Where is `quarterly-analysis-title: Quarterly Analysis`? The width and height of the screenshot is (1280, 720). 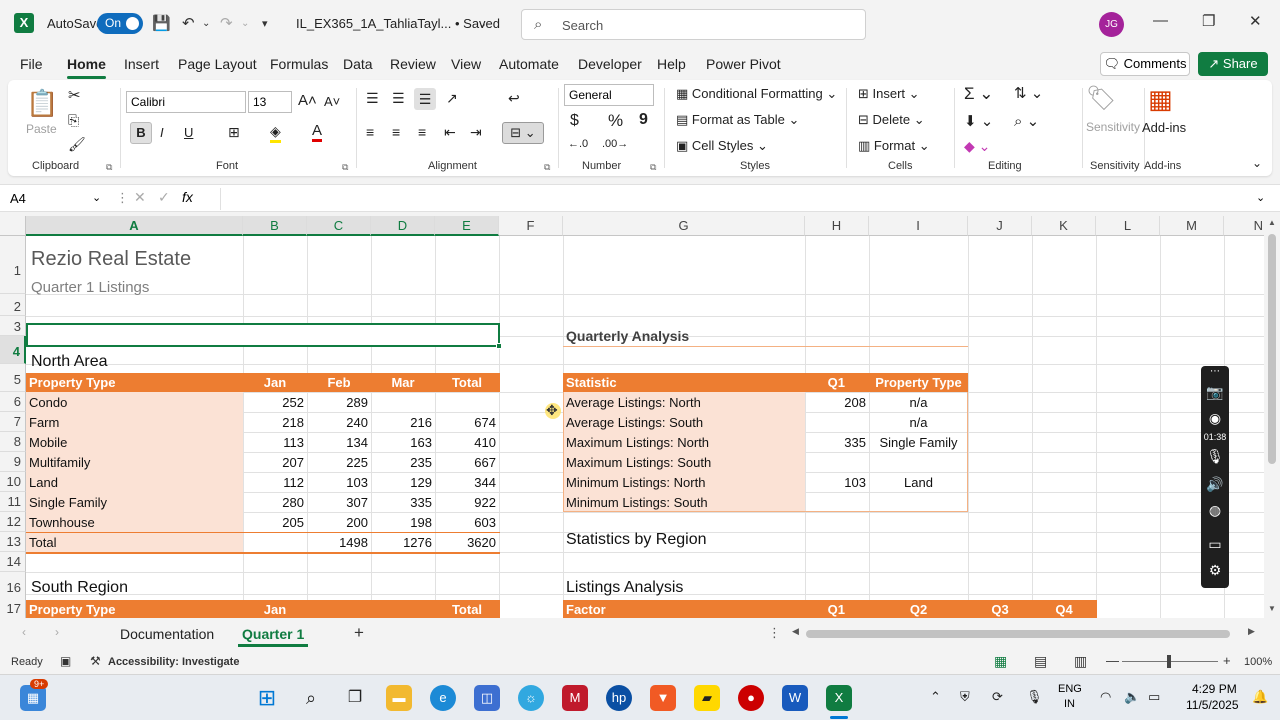 quarterly-analysis-title: Quarterly Analysis is located at coordinates (683, 336).